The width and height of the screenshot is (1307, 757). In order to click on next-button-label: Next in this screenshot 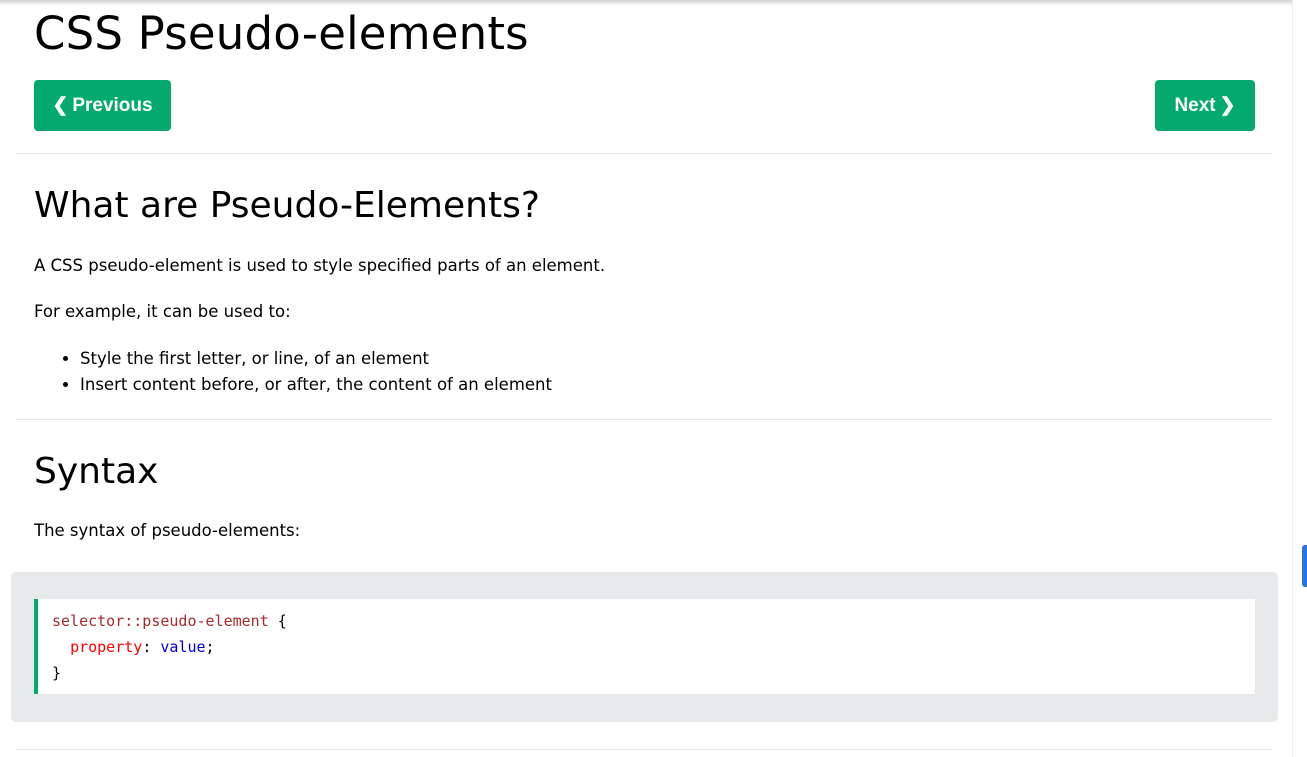, I will do `click(1195, 105)`.